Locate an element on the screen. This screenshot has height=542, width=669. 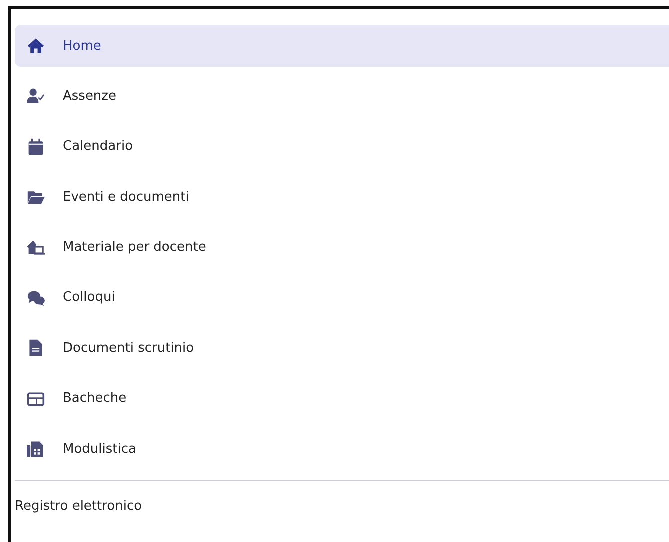
home-icon is located at coordinates (36, 46).